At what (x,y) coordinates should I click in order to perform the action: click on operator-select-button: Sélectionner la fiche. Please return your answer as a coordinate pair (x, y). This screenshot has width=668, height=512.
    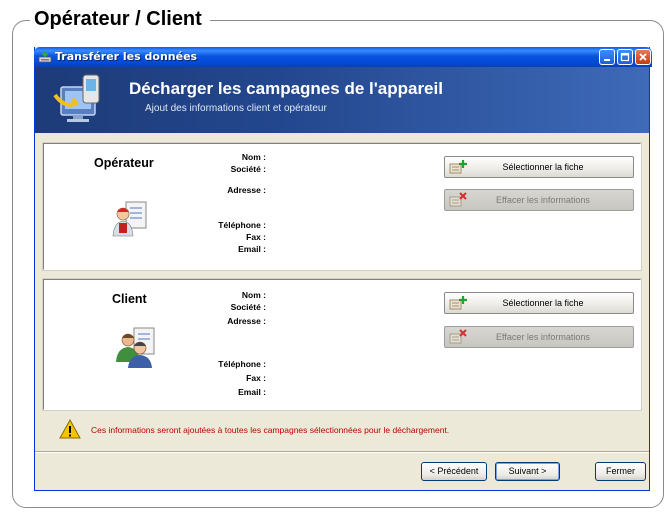
    Looking at the image, I should click on (539, 167).